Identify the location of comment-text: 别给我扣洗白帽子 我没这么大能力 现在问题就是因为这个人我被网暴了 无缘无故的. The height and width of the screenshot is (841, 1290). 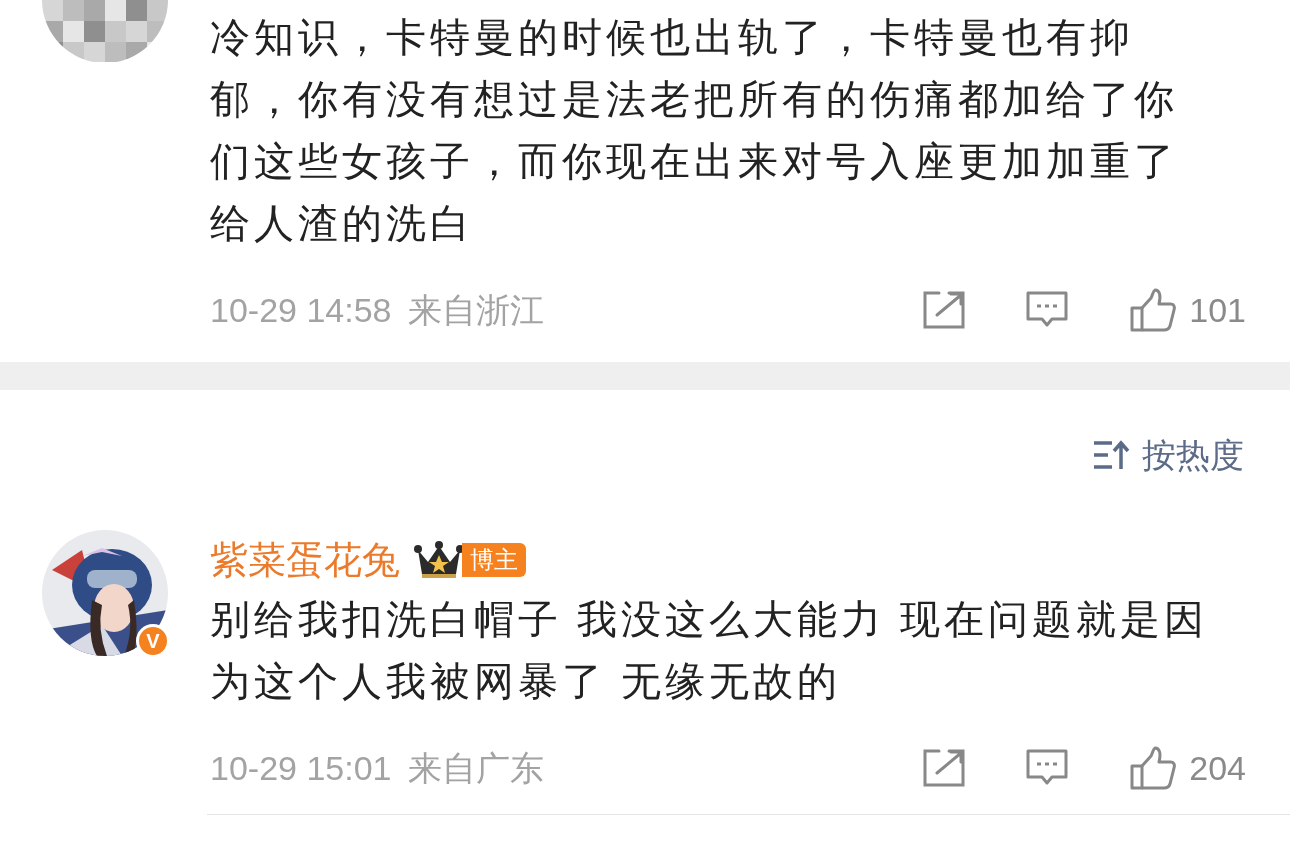
(710, 650).